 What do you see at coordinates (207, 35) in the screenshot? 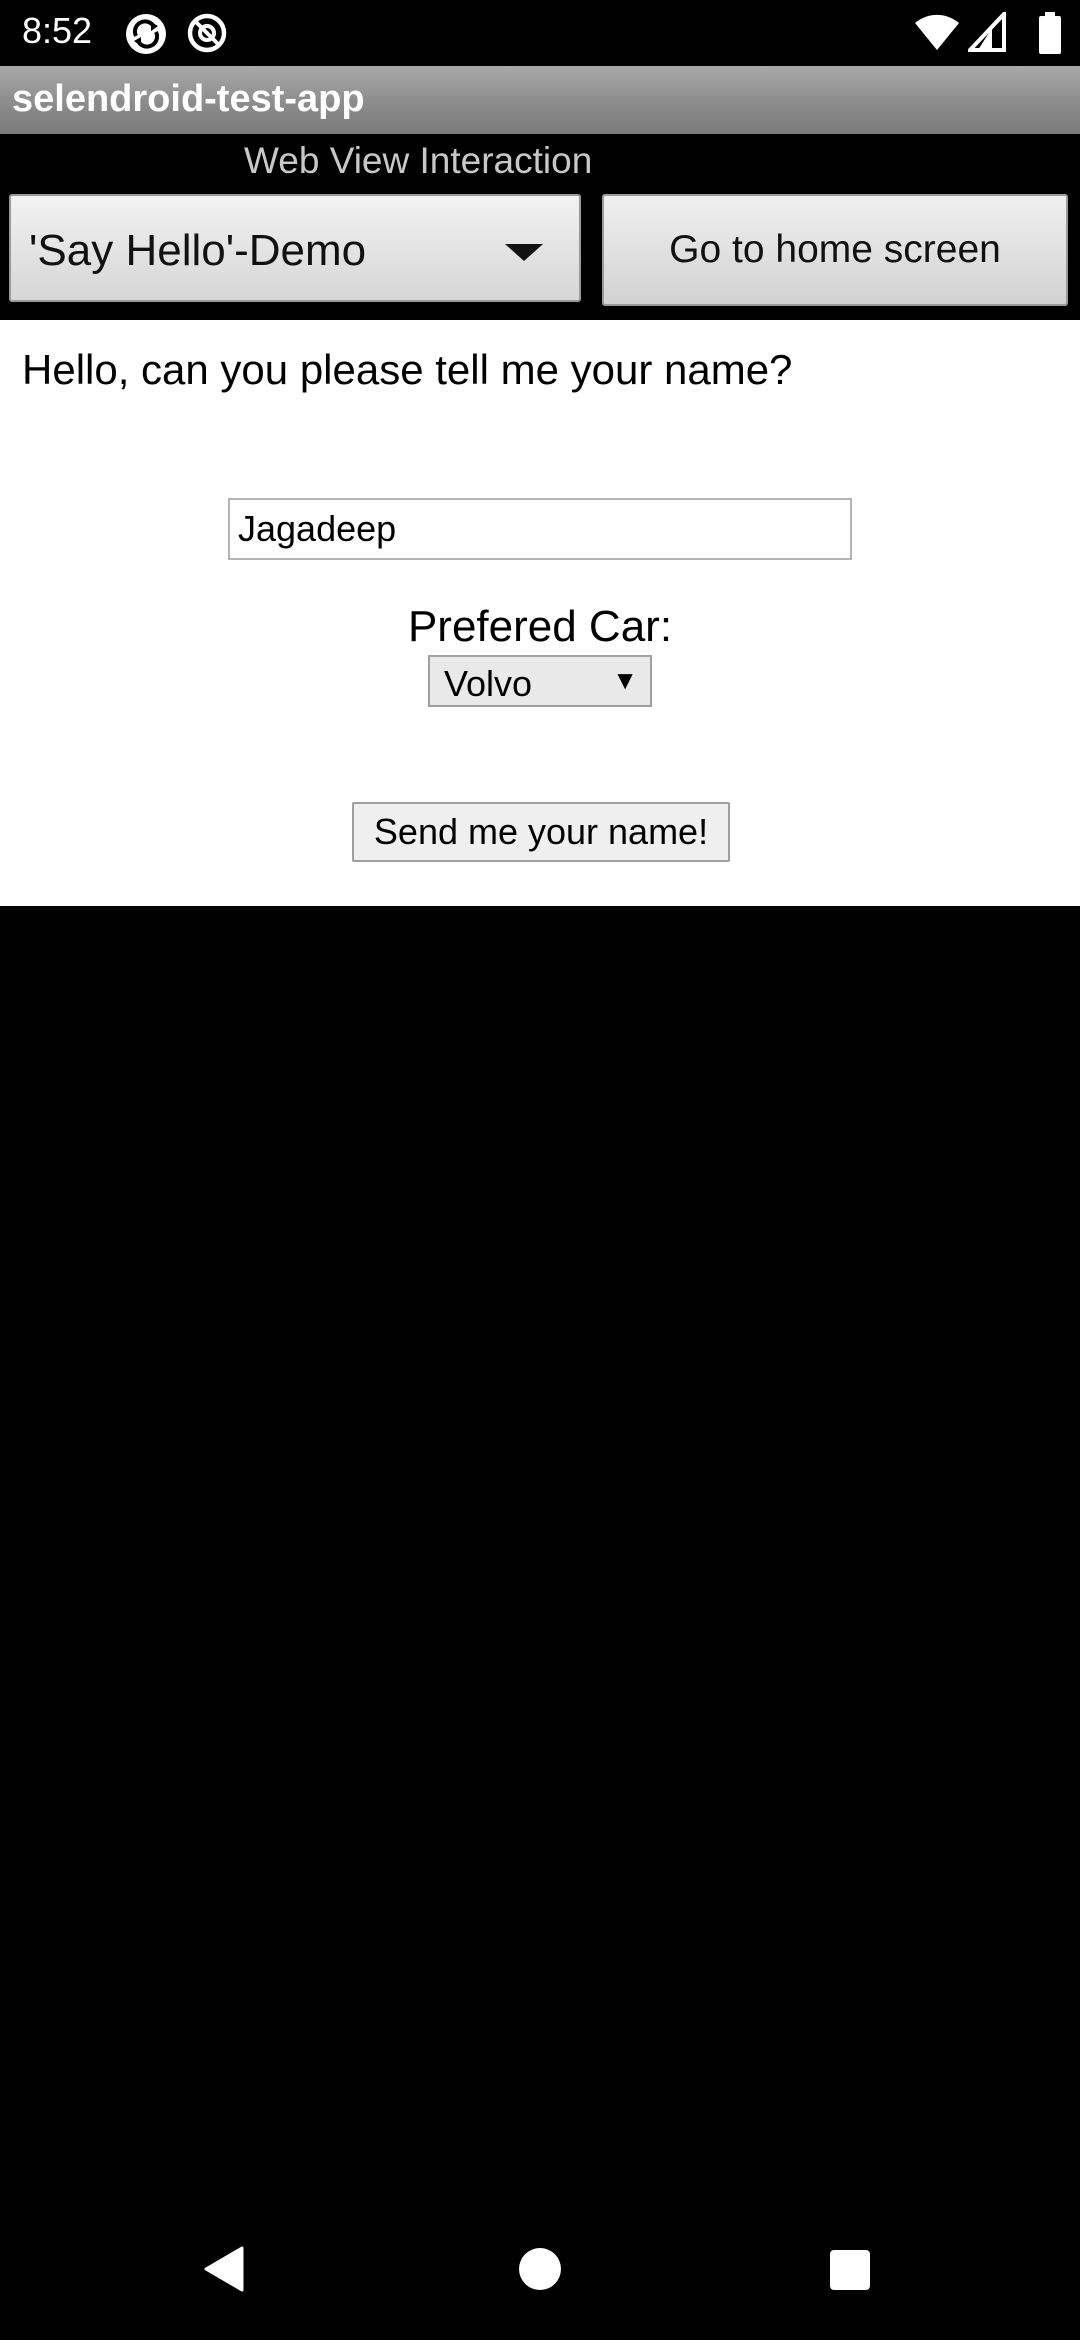
I see `at-sign-icon` at bounding box center [207, 35].